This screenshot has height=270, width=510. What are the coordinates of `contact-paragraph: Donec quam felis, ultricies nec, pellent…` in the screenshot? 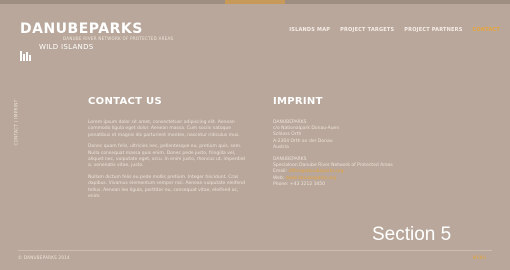 It's located at (167, 156).